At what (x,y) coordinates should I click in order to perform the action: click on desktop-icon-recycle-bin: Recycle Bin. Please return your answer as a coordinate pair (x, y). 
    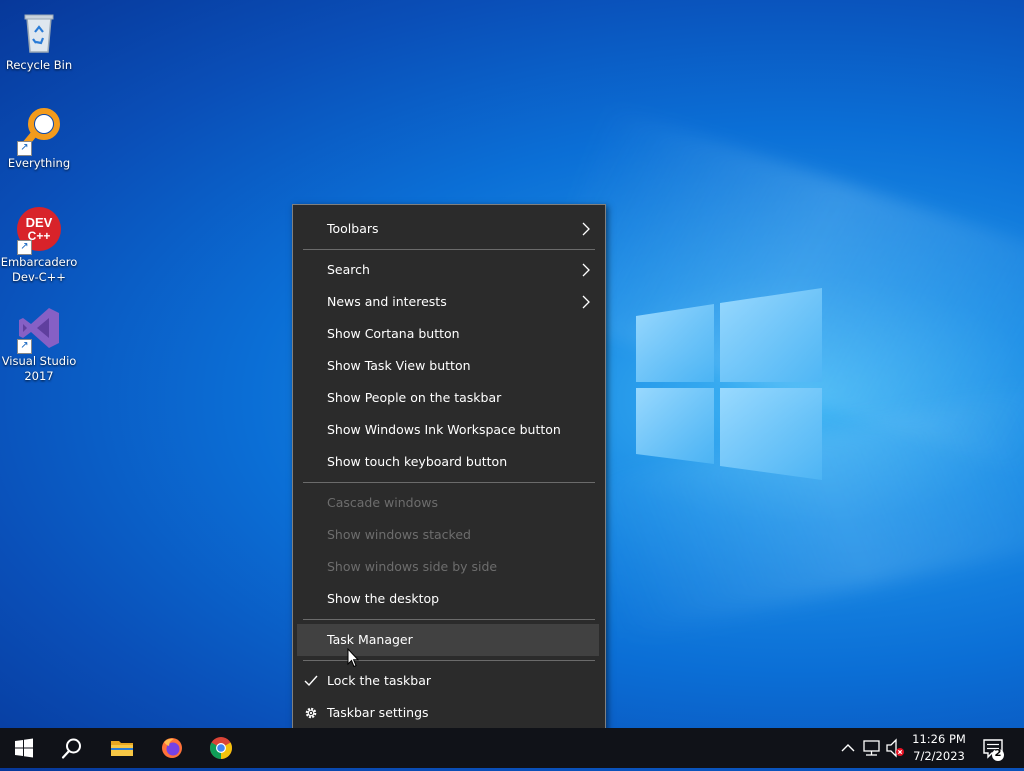
    Looking at the image, I should click on (39, 40).